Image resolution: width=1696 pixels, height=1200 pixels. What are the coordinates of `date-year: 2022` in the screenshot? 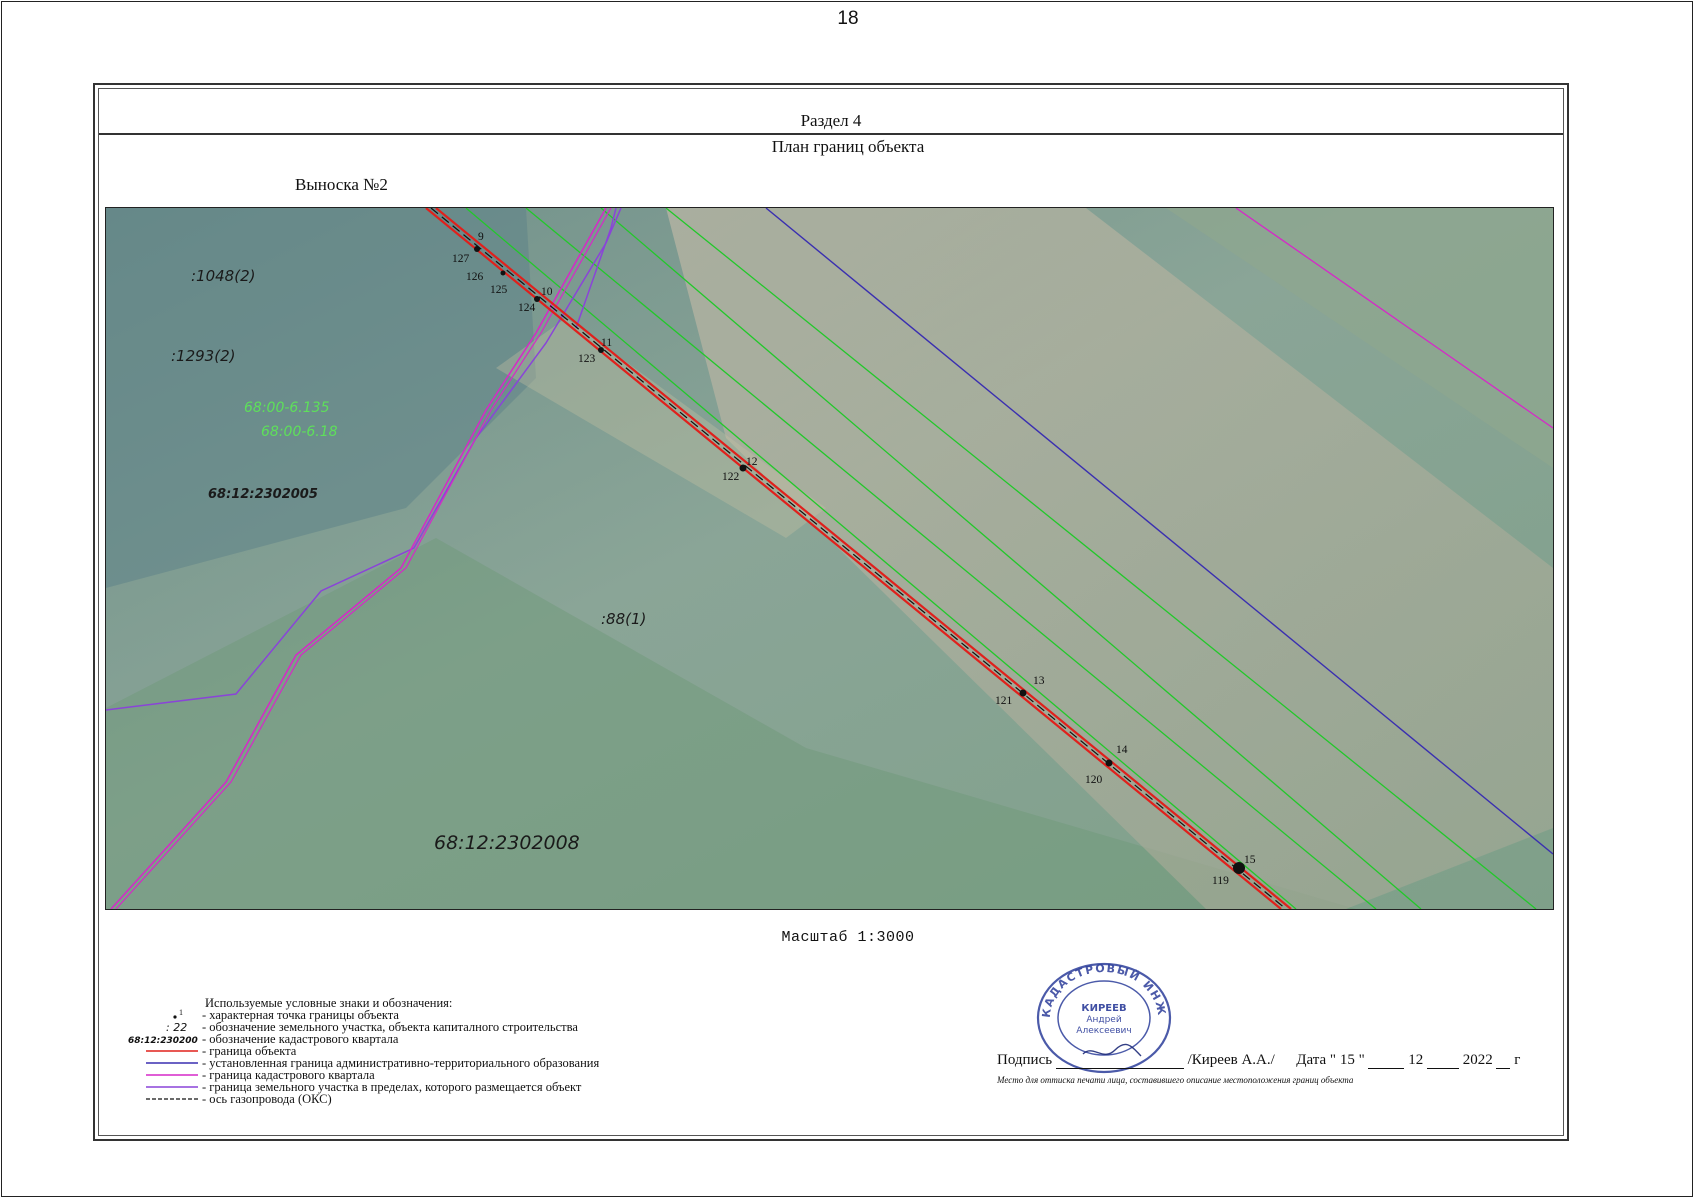 It's located at (1477, 1060).